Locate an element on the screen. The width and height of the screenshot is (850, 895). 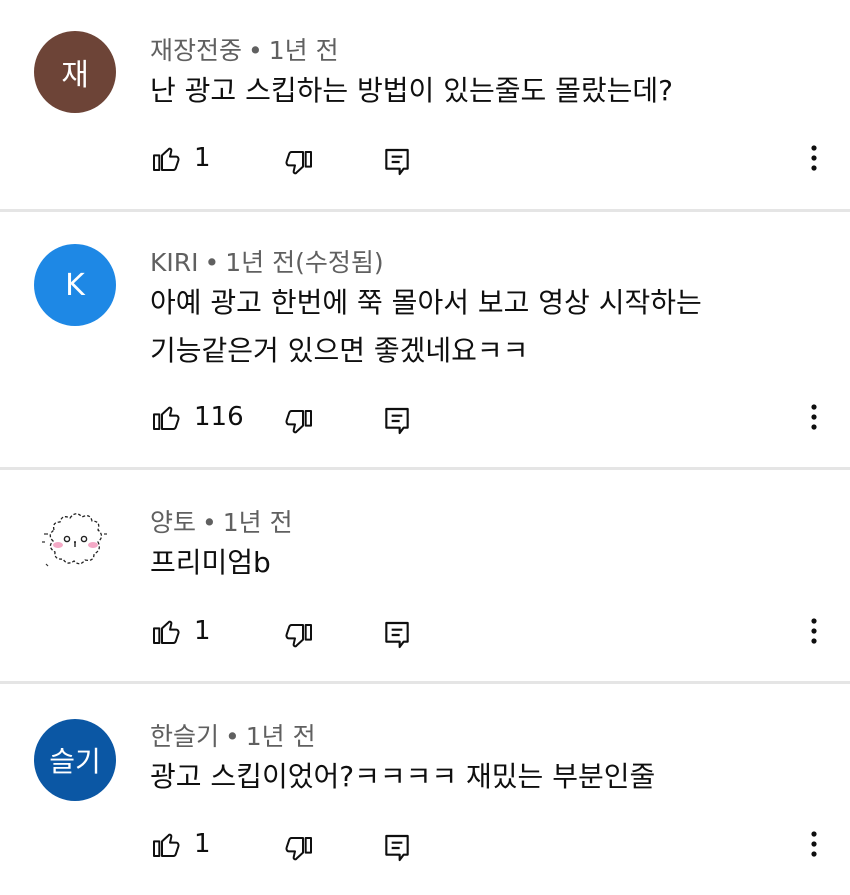
comment-meta: KIRI • 1년 전(수정됨) is located at coordinates (267, 261).